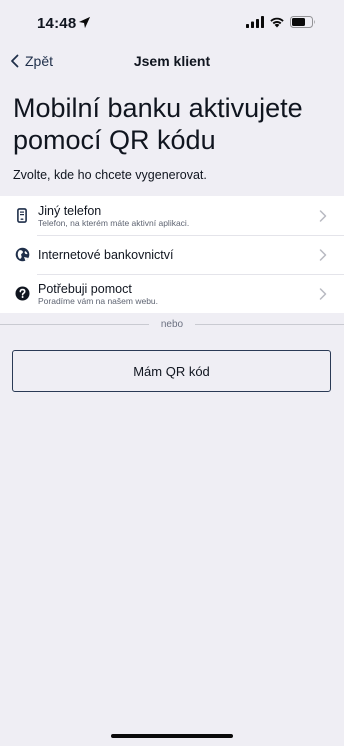  I want to click on wifi-icon, so click(277, 22).